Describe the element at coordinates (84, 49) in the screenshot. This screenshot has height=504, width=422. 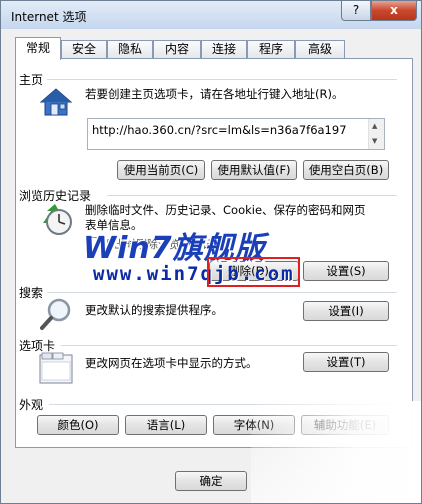
I see `tab-security: 安全` at that location.